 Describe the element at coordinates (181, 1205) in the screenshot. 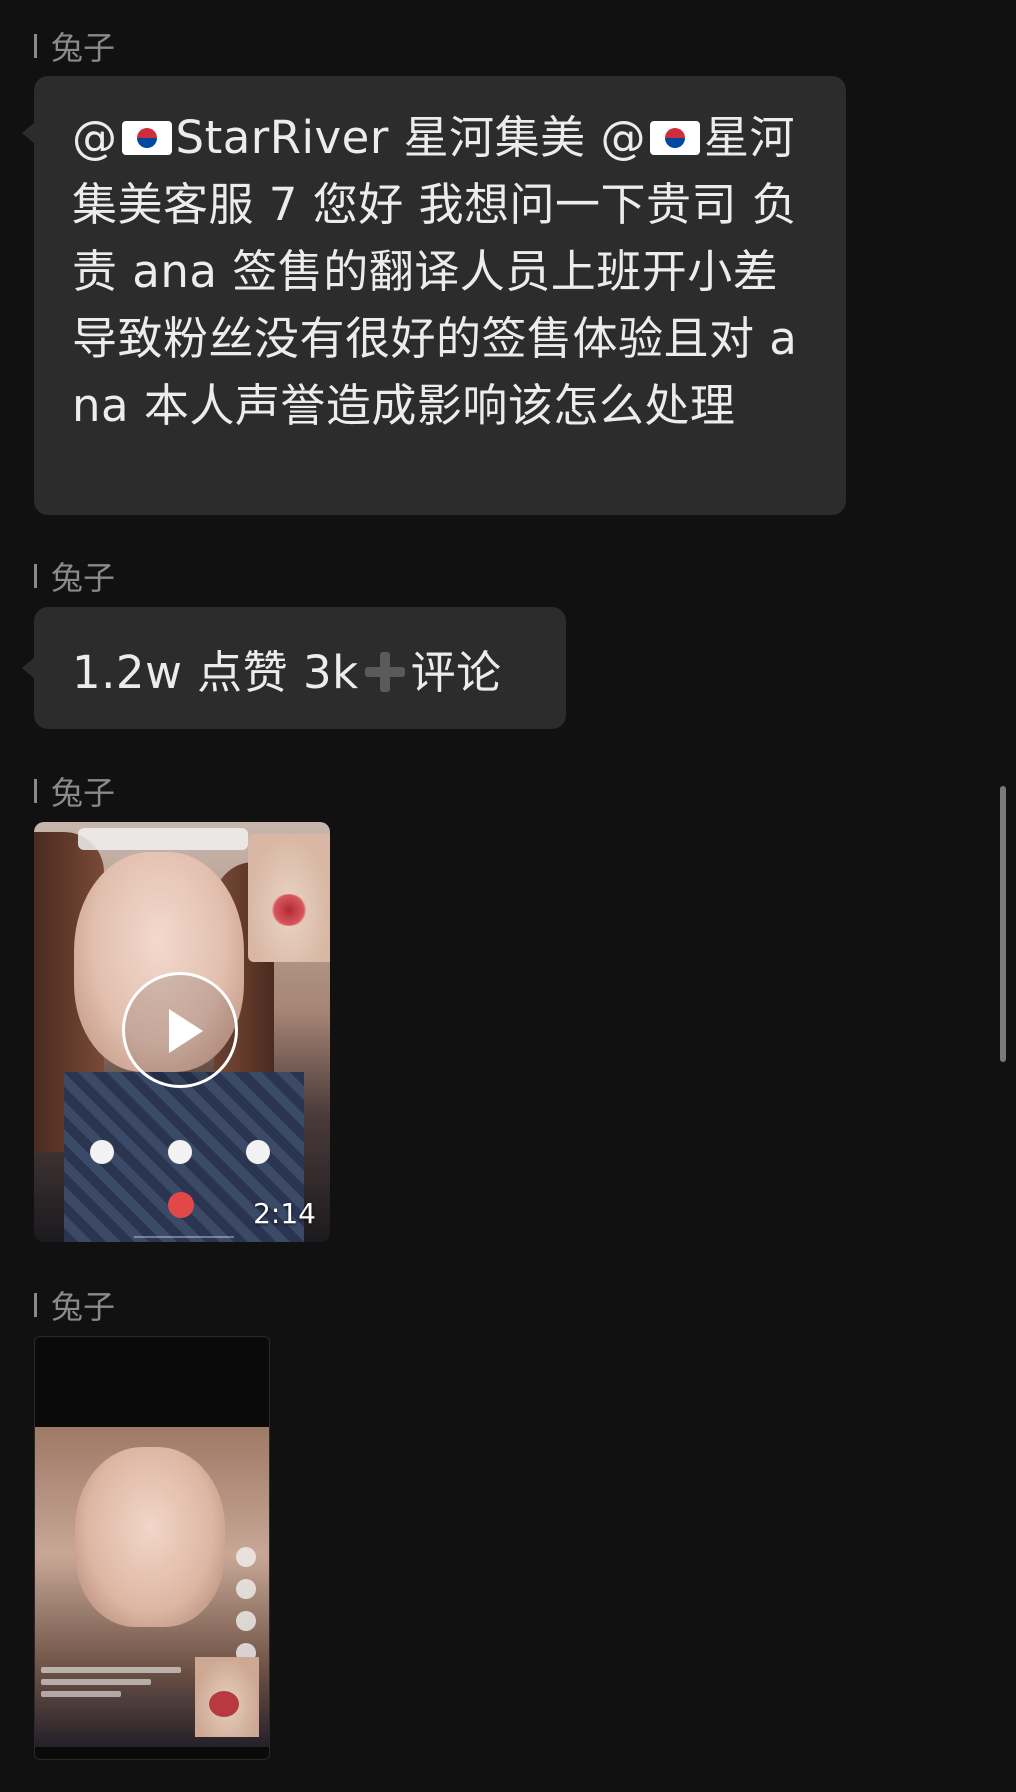

I see `end-call-icon` at that location.